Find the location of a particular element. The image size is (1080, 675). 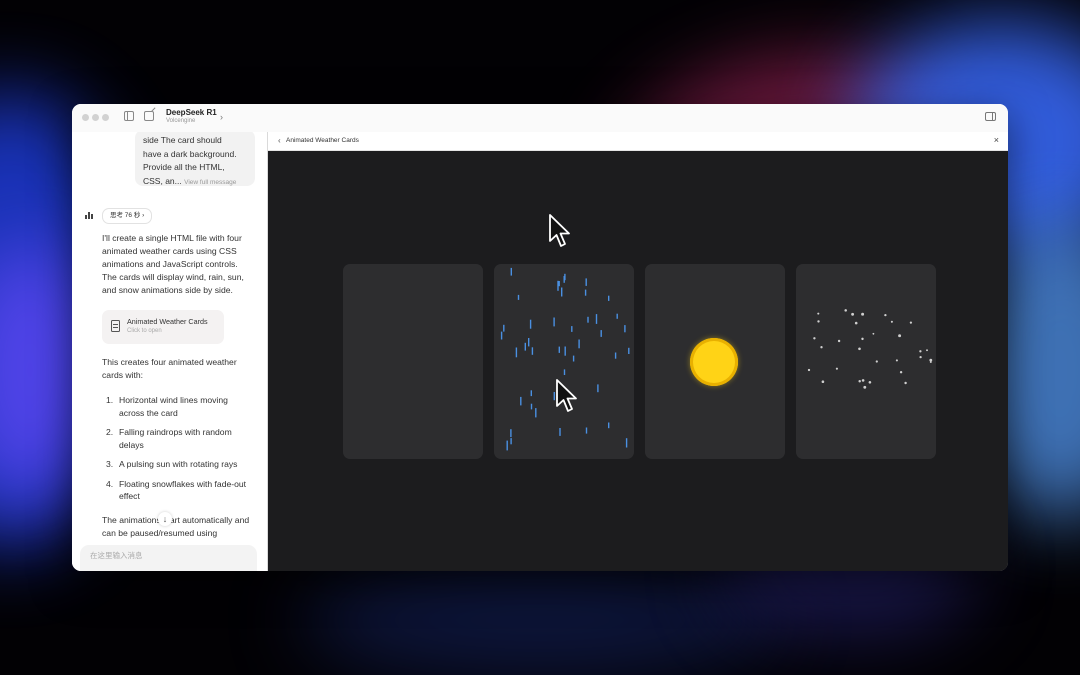

weather-card-snow is located at coordinates (866, 361).